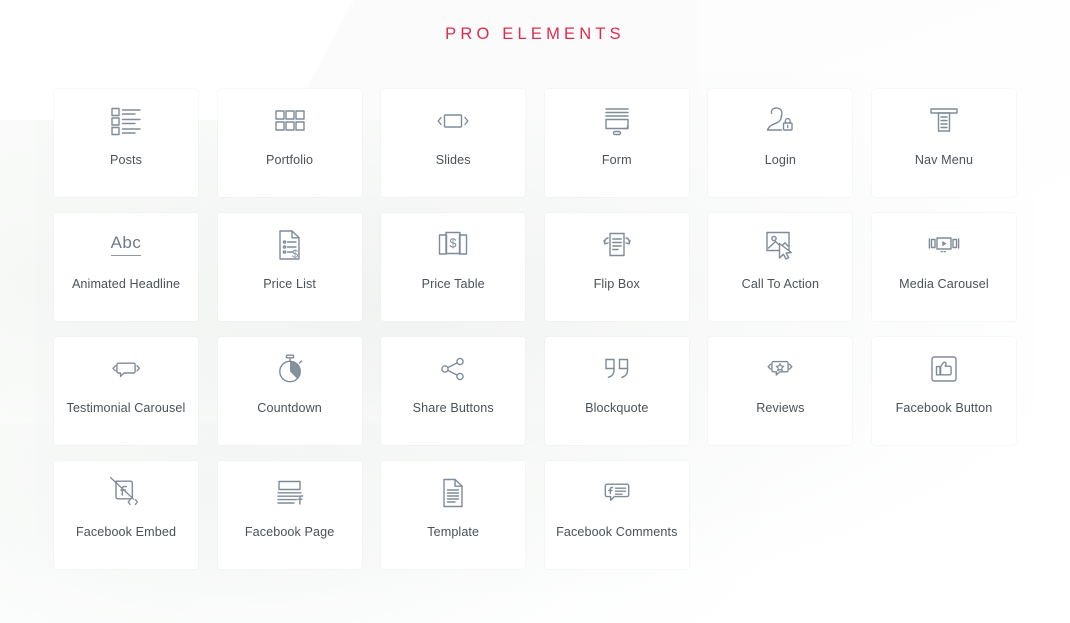  Describe the element at coordinates (126, 408) in the screenshot. I see `element-card-label: Testimonial Carousel` at that location.